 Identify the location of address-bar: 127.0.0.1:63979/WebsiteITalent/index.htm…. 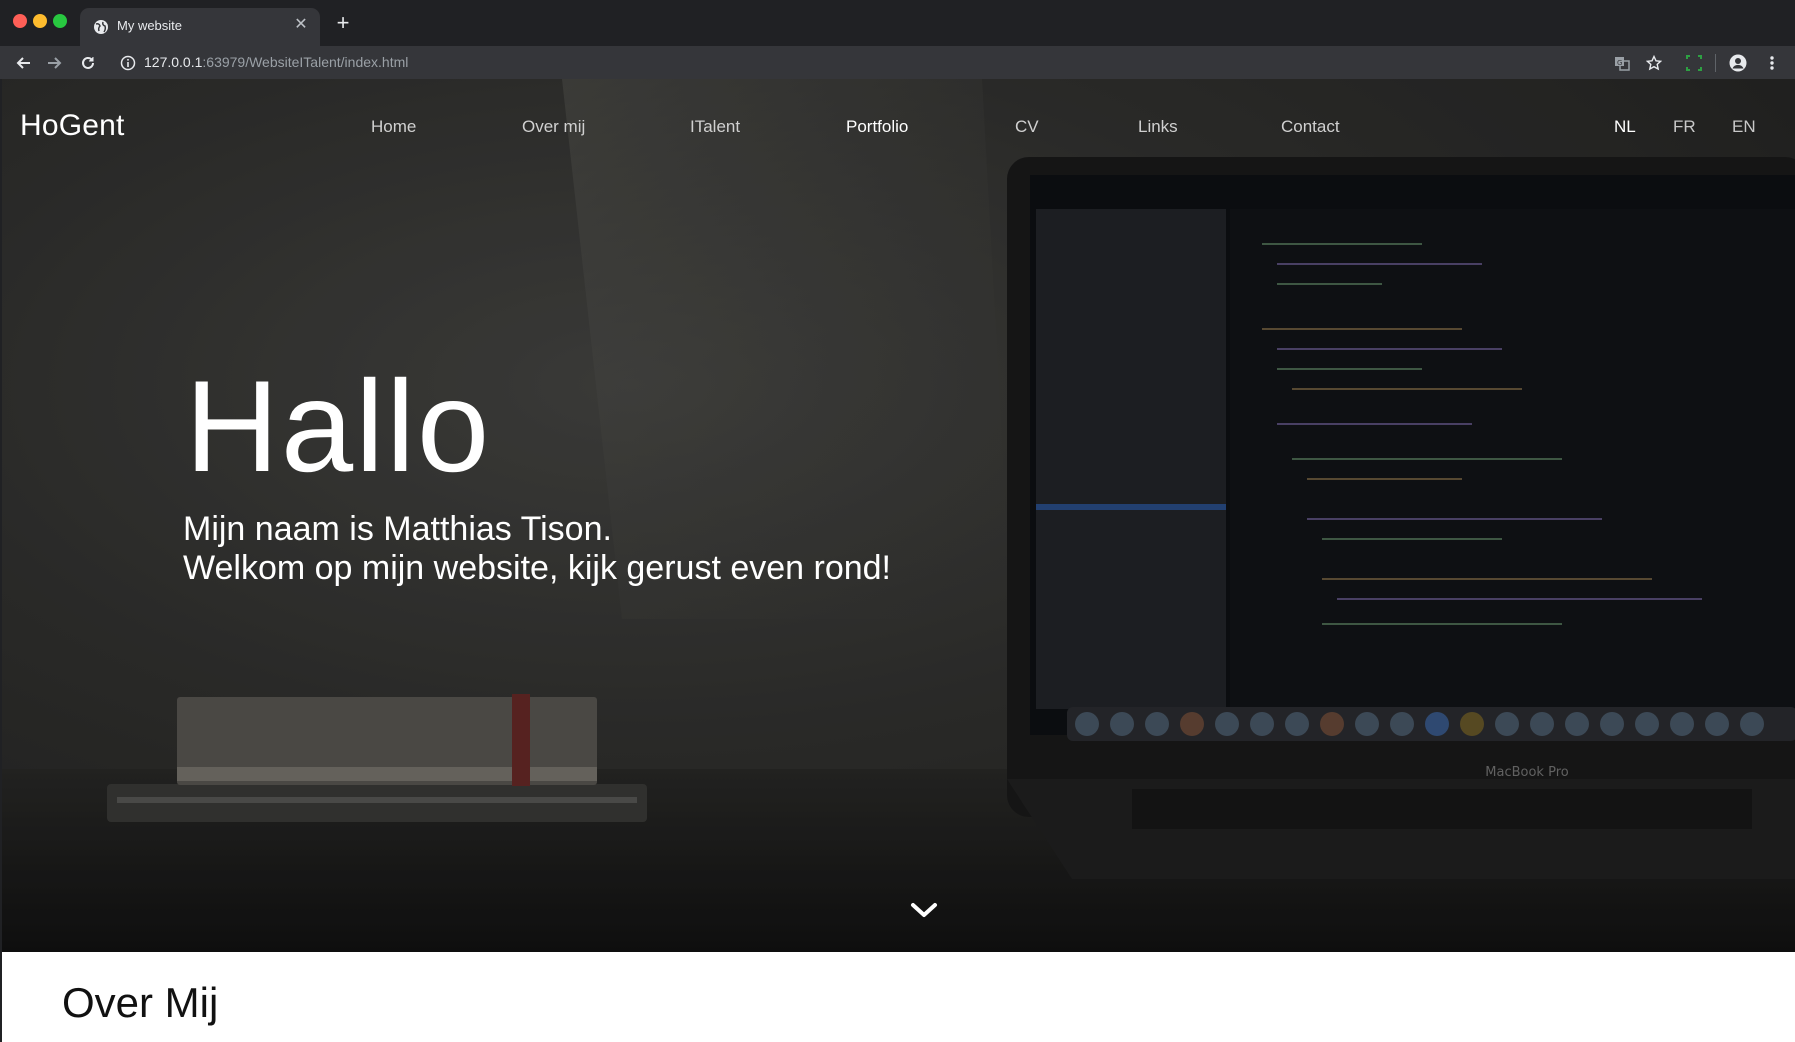
(276, 62).